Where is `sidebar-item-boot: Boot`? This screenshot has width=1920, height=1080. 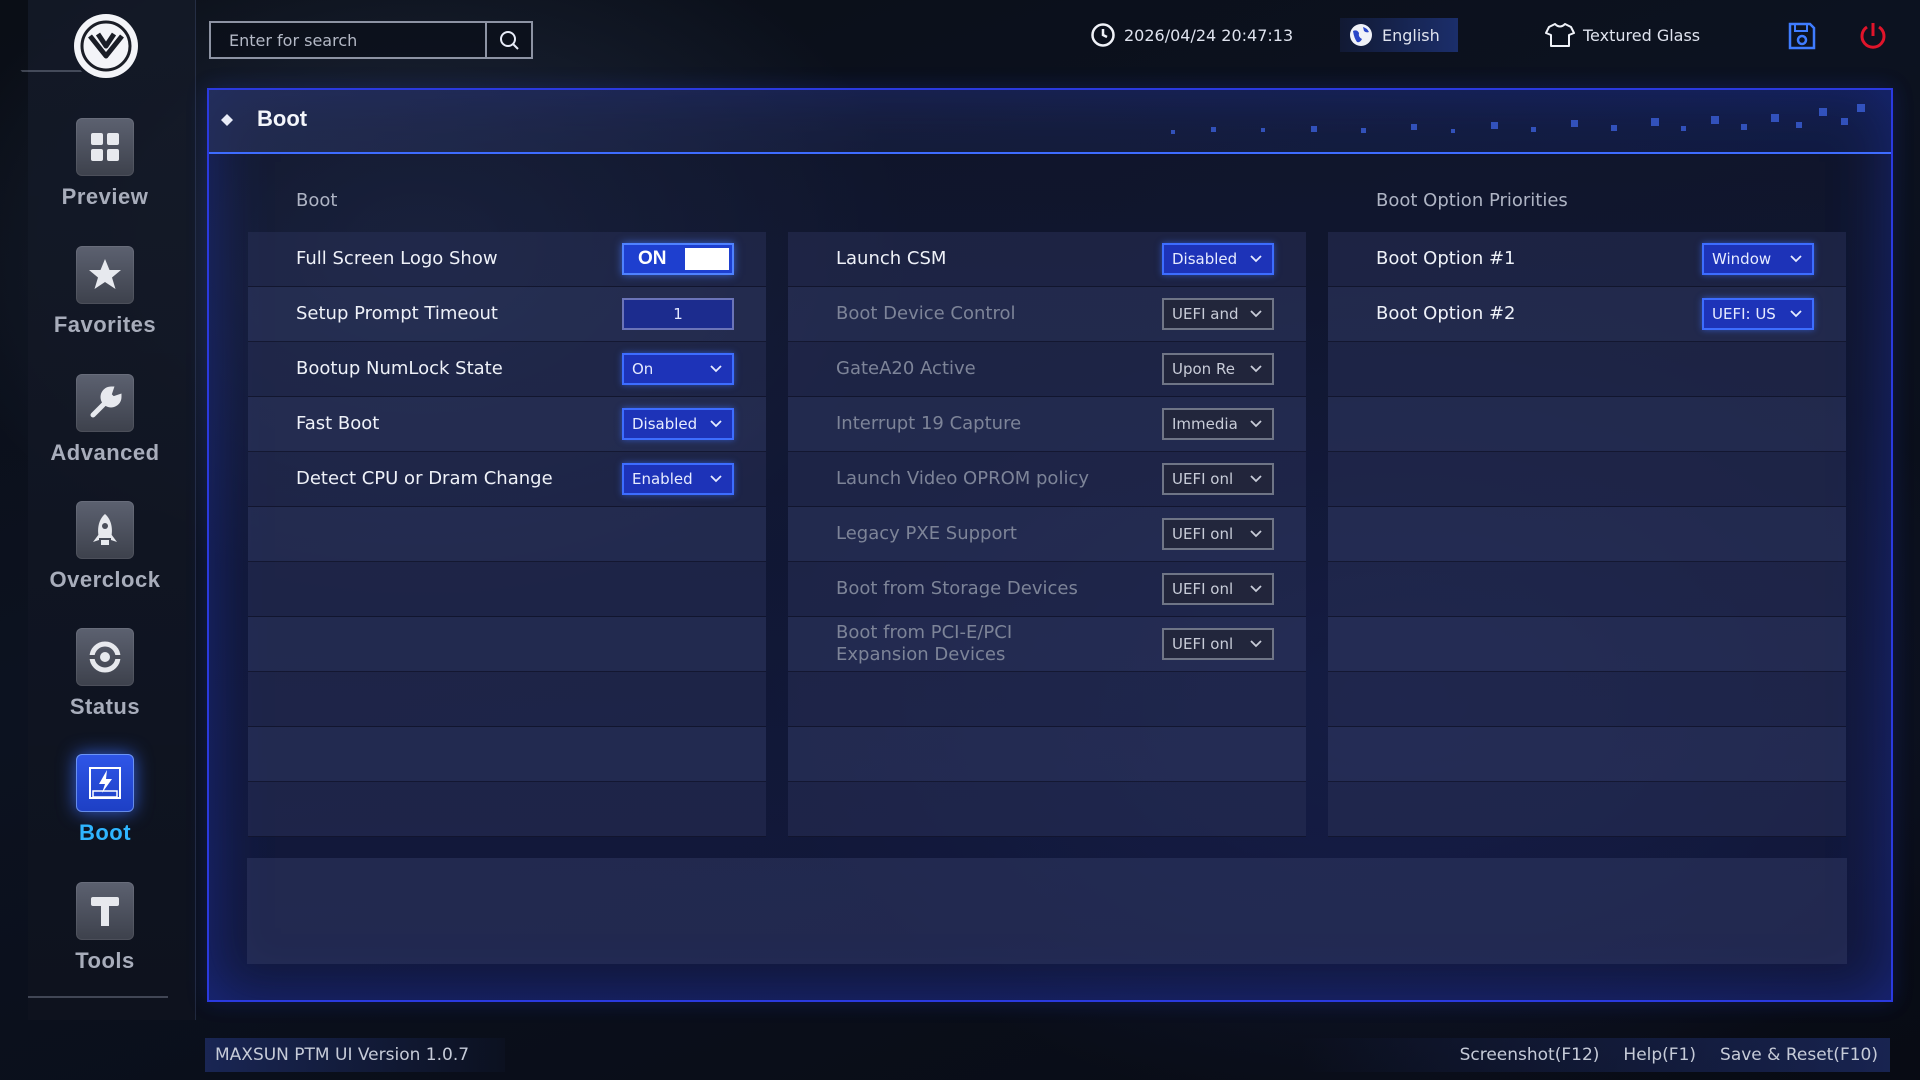
sidebar-item-boot: Boot is located at coordinates (105, 809).